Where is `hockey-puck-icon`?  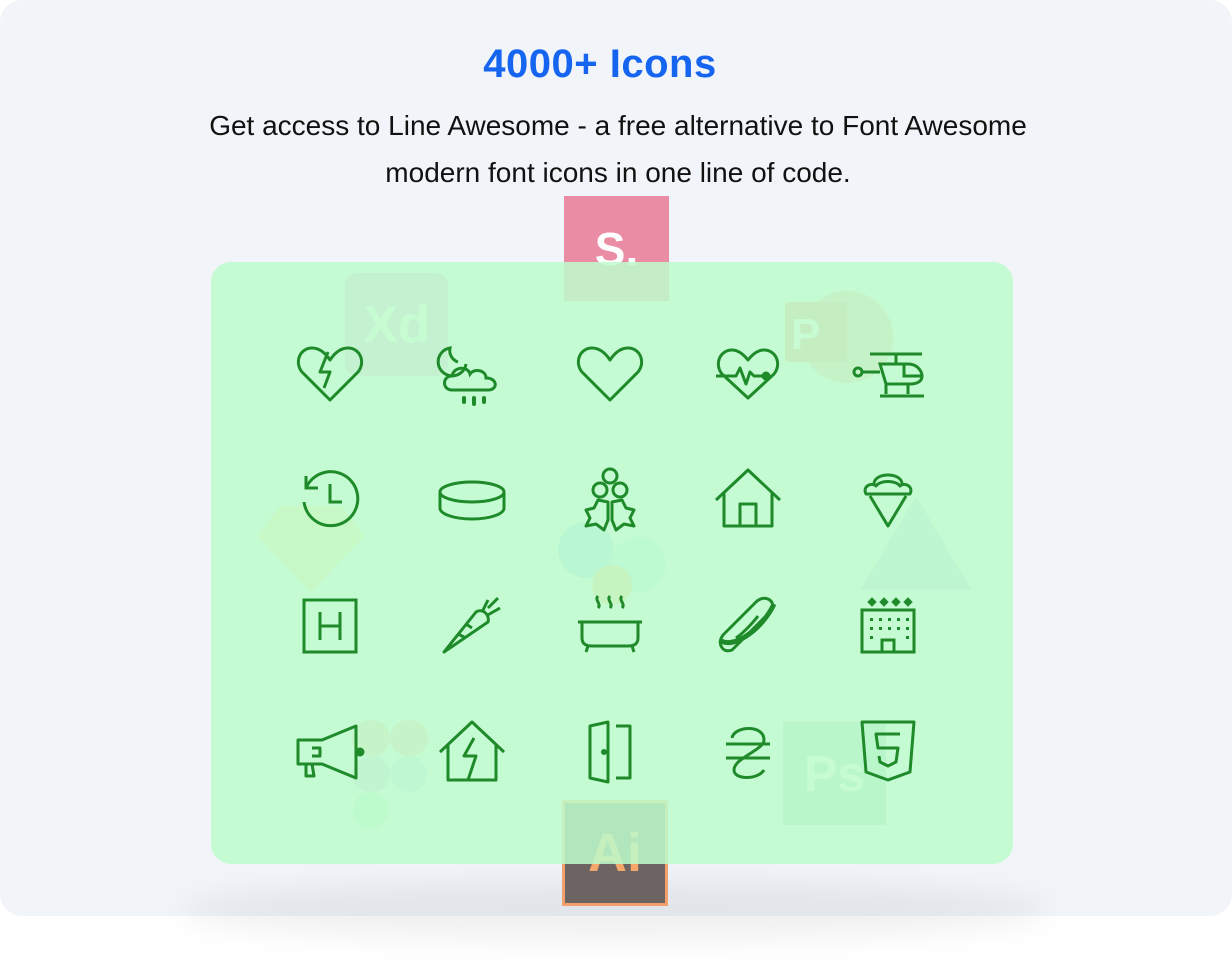
hockey-puck-icon is located at coordinates (472, 500).